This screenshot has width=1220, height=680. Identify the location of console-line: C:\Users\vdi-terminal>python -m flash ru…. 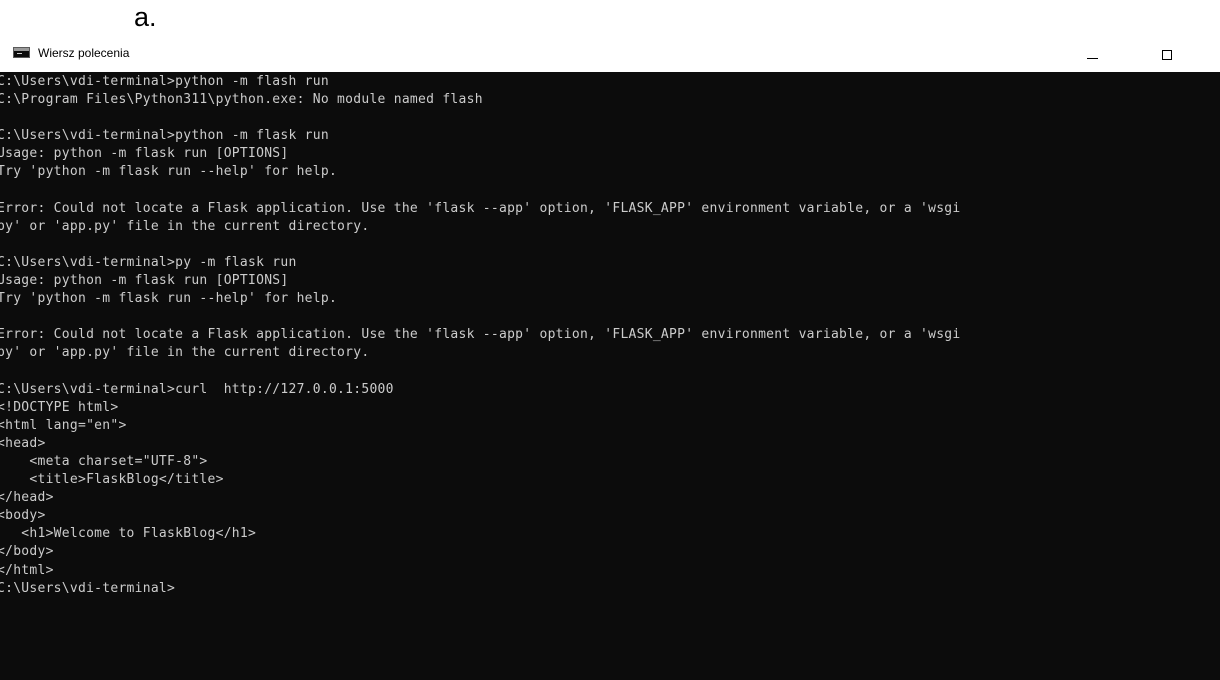
(164, 81).